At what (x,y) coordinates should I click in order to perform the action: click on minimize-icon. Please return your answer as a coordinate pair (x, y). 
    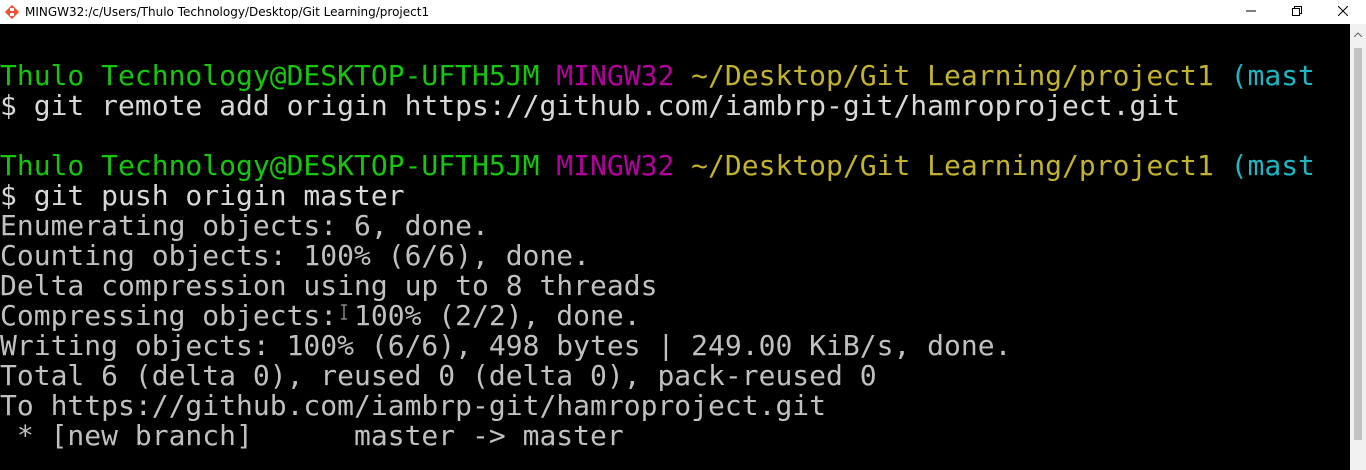
    Looking at the image, I should click on (1251, 12).